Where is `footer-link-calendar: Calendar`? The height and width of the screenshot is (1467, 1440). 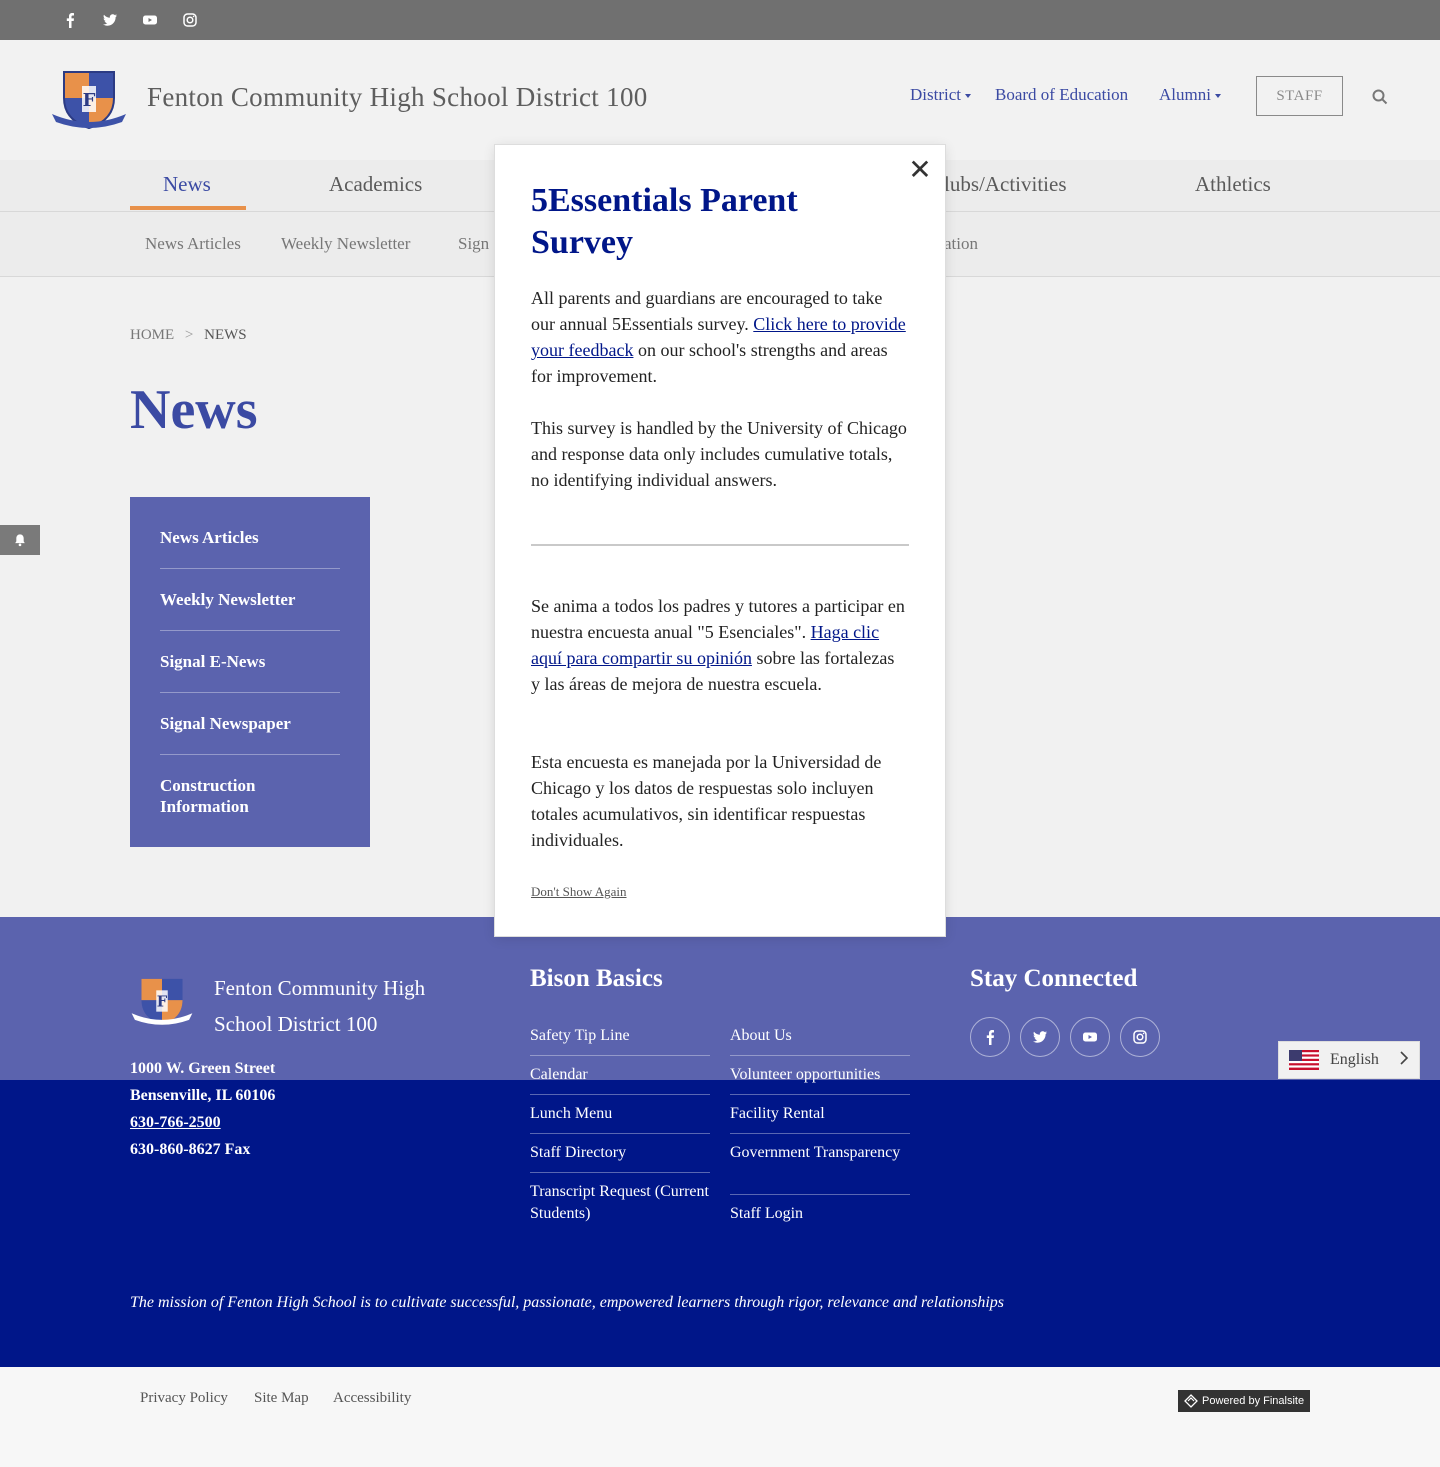
footer-link-calendar: Calendar is located at coordinates (620, 1075).